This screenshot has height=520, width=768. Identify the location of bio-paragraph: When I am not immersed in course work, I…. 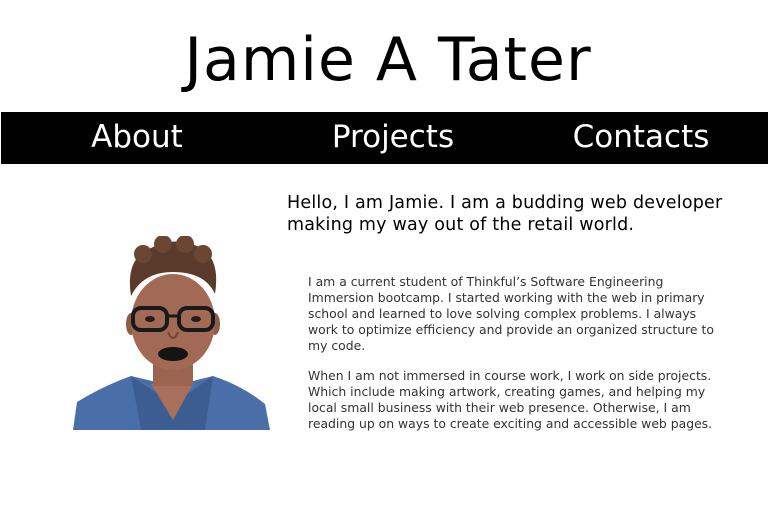
(510, 399).